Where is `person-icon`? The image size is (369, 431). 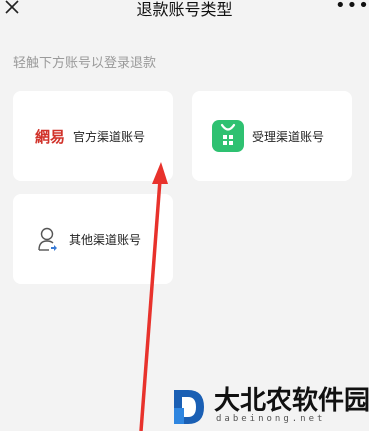 person-icon is located at coordinates (48, 239).